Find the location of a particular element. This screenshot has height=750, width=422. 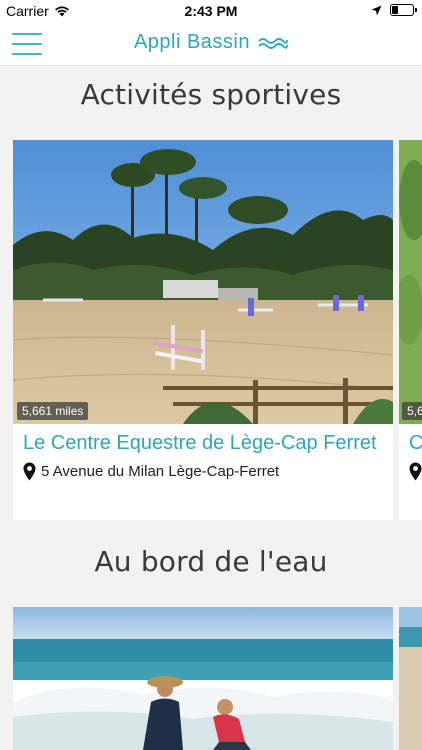

distance-badge: 5,661 miles is located at coordinates (53, 411).